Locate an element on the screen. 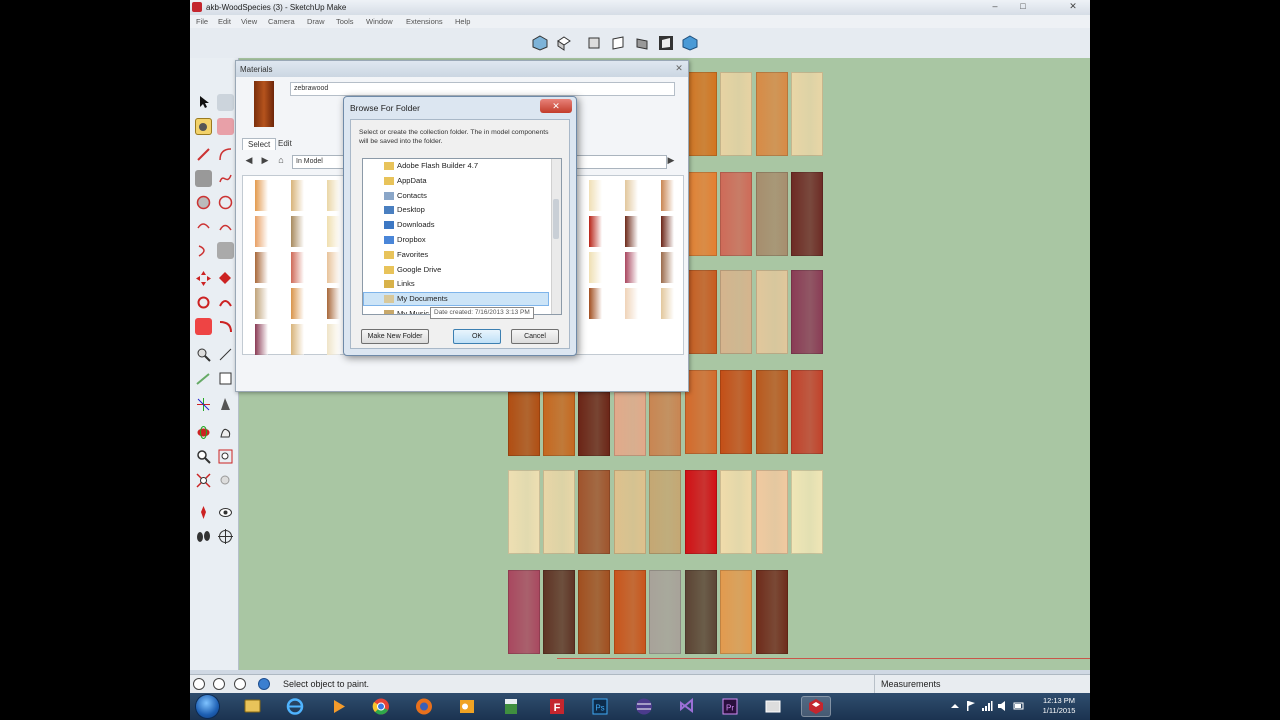 Image resolution: width=1280 pixels, height=720 pixels. rotate-icon is located at coordinates (203, 302).